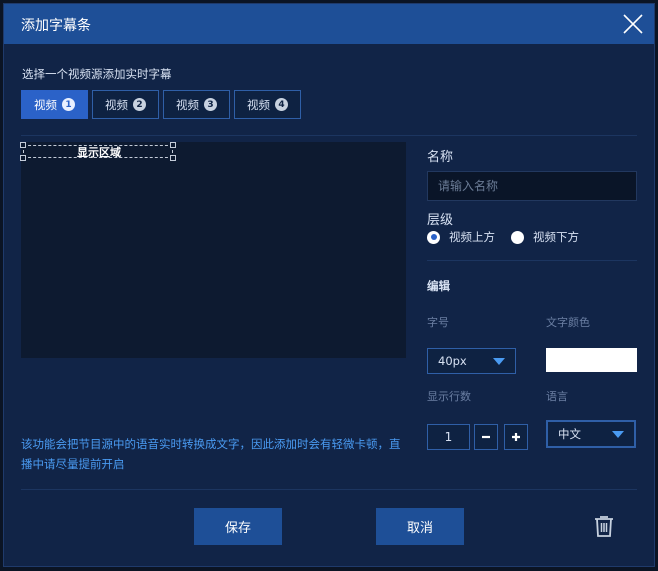  Describe the element at coordinates (557, 396) in the screenshot. I see `language-label: 语言` at that location.